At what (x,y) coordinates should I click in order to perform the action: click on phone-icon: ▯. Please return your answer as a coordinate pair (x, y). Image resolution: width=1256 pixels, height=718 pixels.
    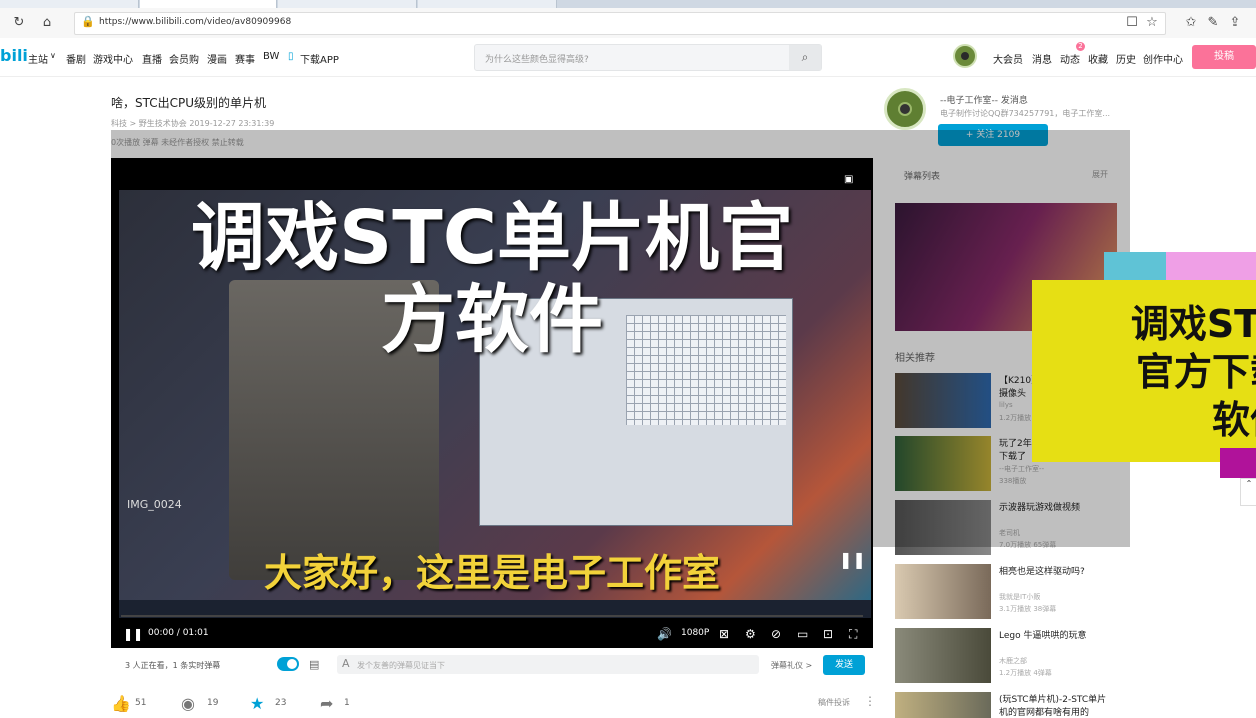
    Looking at the image, I should click on (291, 56).